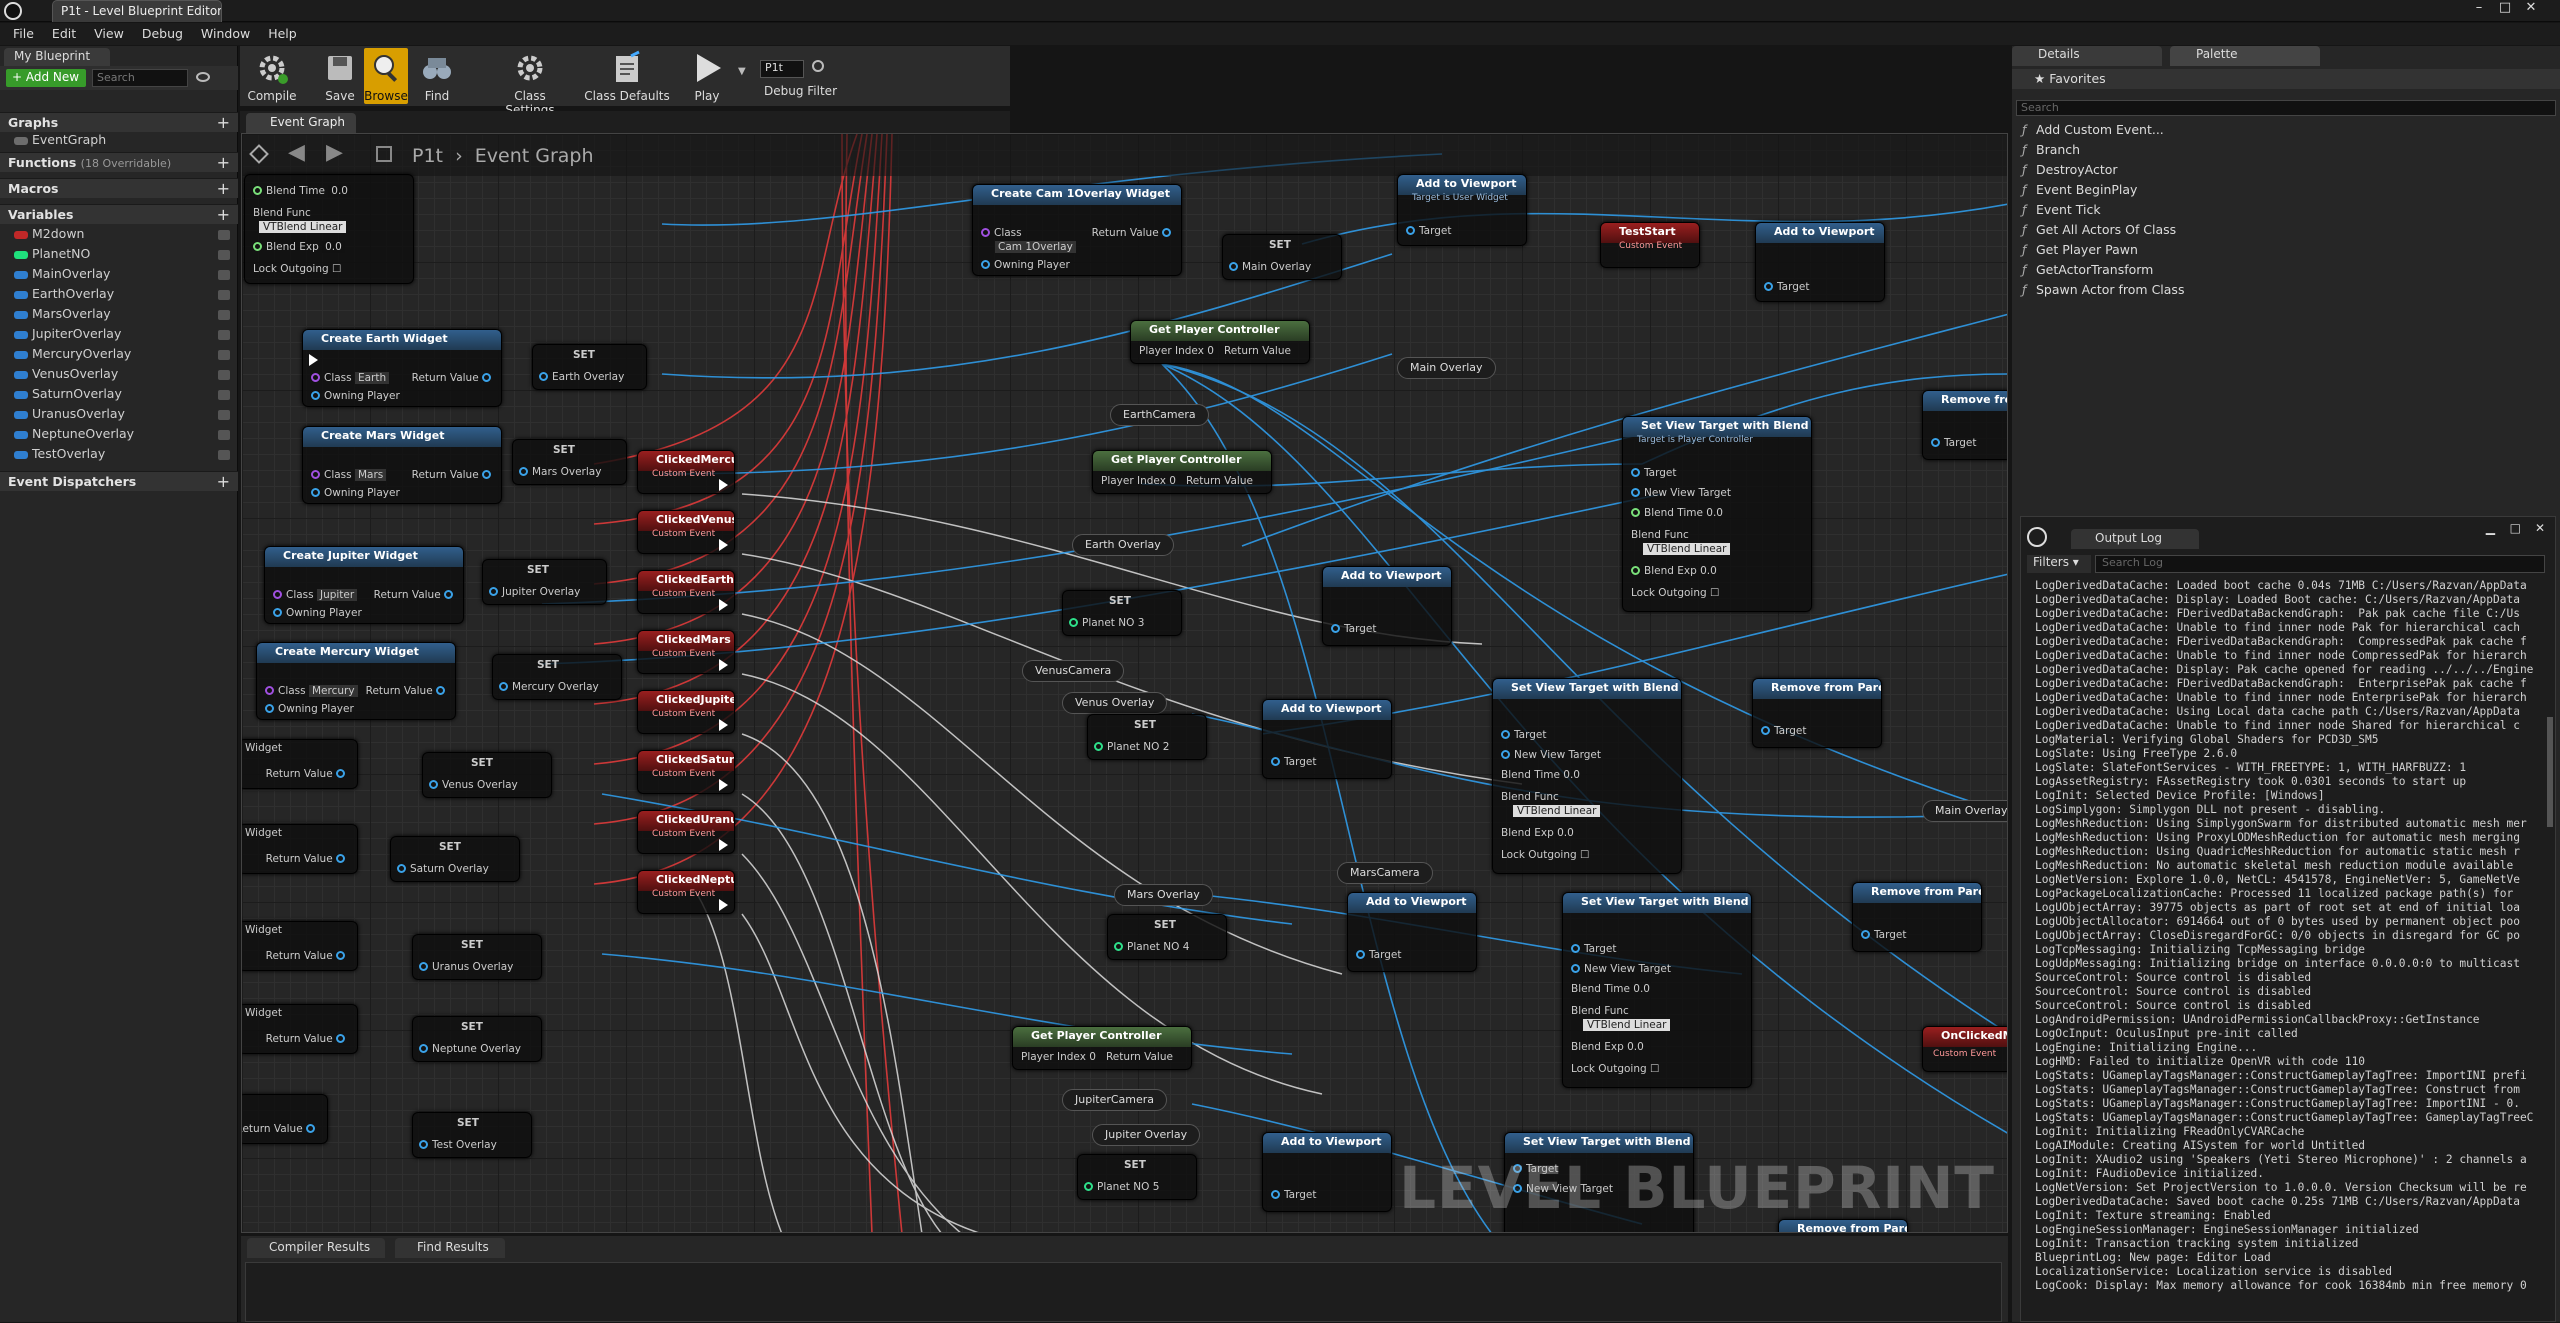 This screenshot has width=2560, height=1323. I want to click on menu-window: Window, so click(225, 34).